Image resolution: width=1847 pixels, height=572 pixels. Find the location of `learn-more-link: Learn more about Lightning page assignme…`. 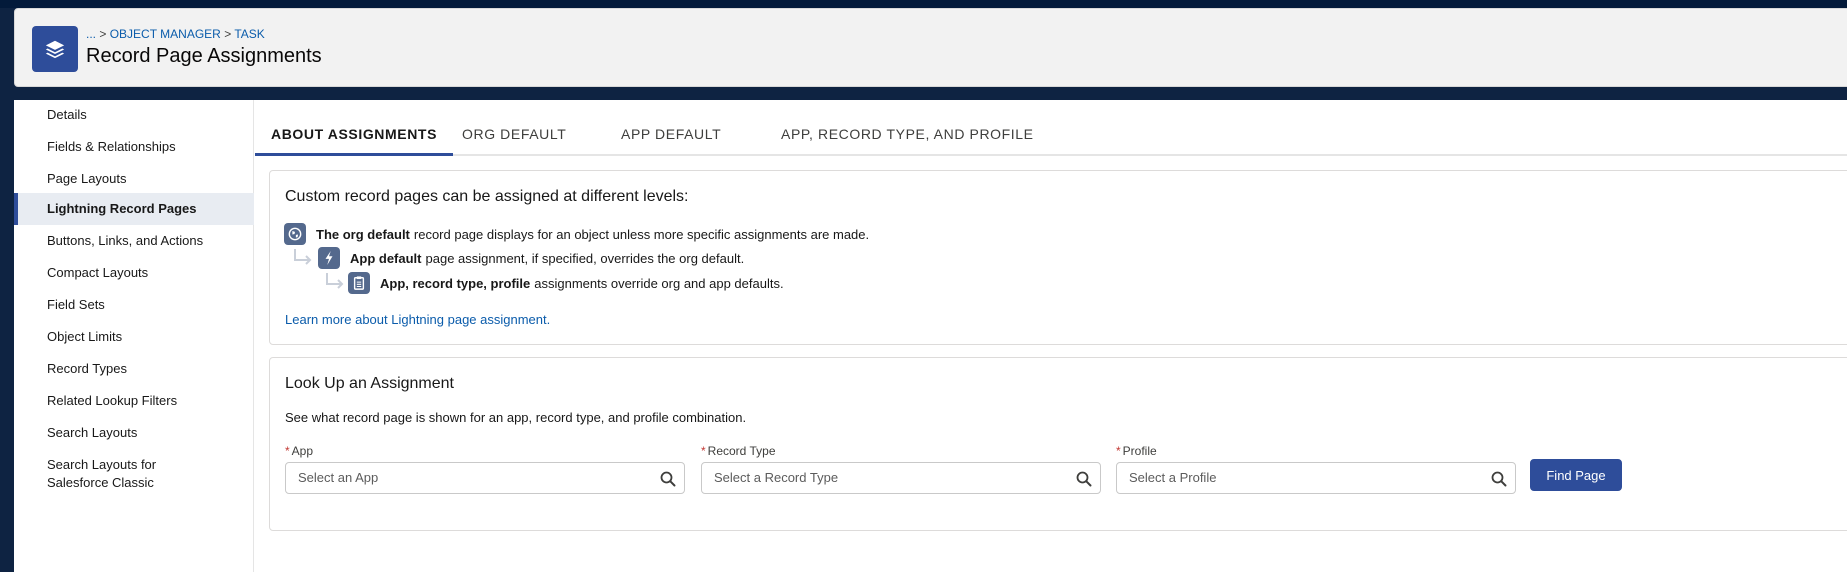

learn-more-link: Learn more about Lightning page assignme… is located at coordinates (417, 319).